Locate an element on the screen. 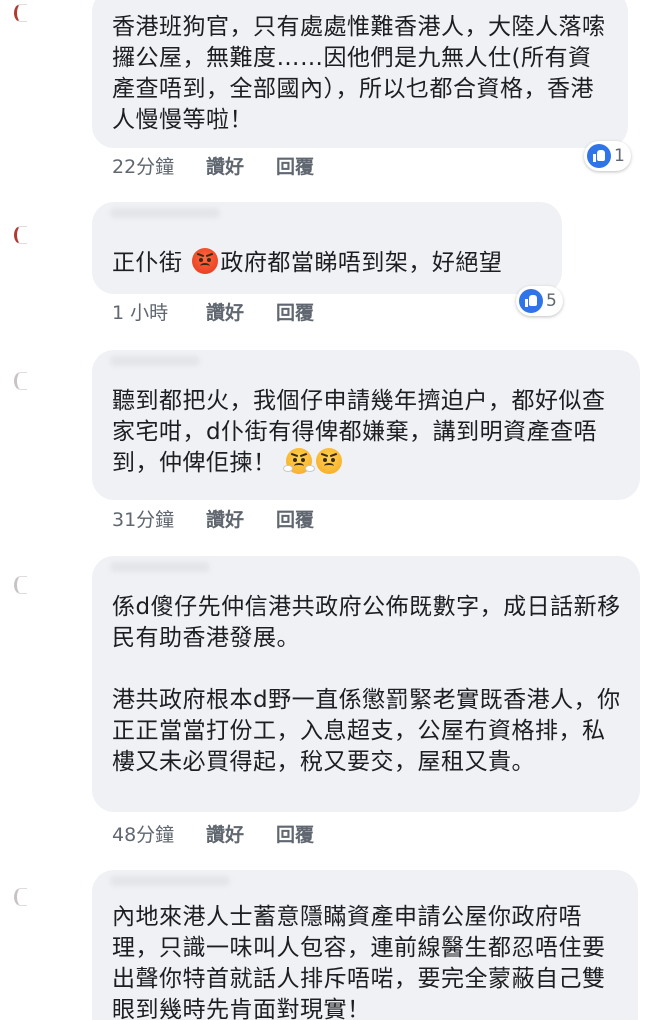 The height and width of the screenshot is (1020, 660). comment-timestamp: 22分鐘 is located at coordinates (159, 165).